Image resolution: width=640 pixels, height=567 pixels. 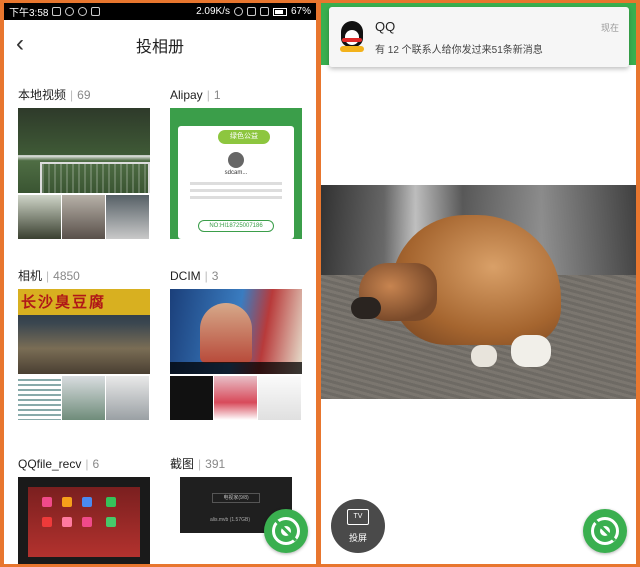 I want to click on battery-percent: 67%, so click(x=300, y=11).